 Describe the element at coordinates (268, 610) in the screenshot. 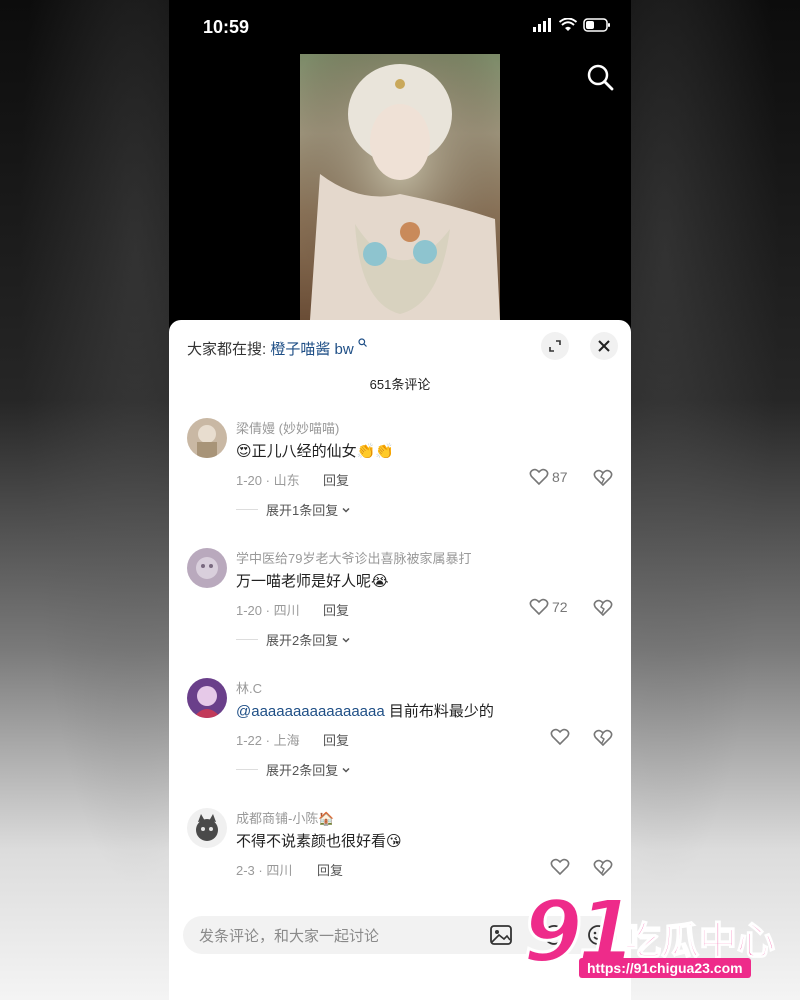

I see `comment-meta: 1-20 · 四川` at that location.